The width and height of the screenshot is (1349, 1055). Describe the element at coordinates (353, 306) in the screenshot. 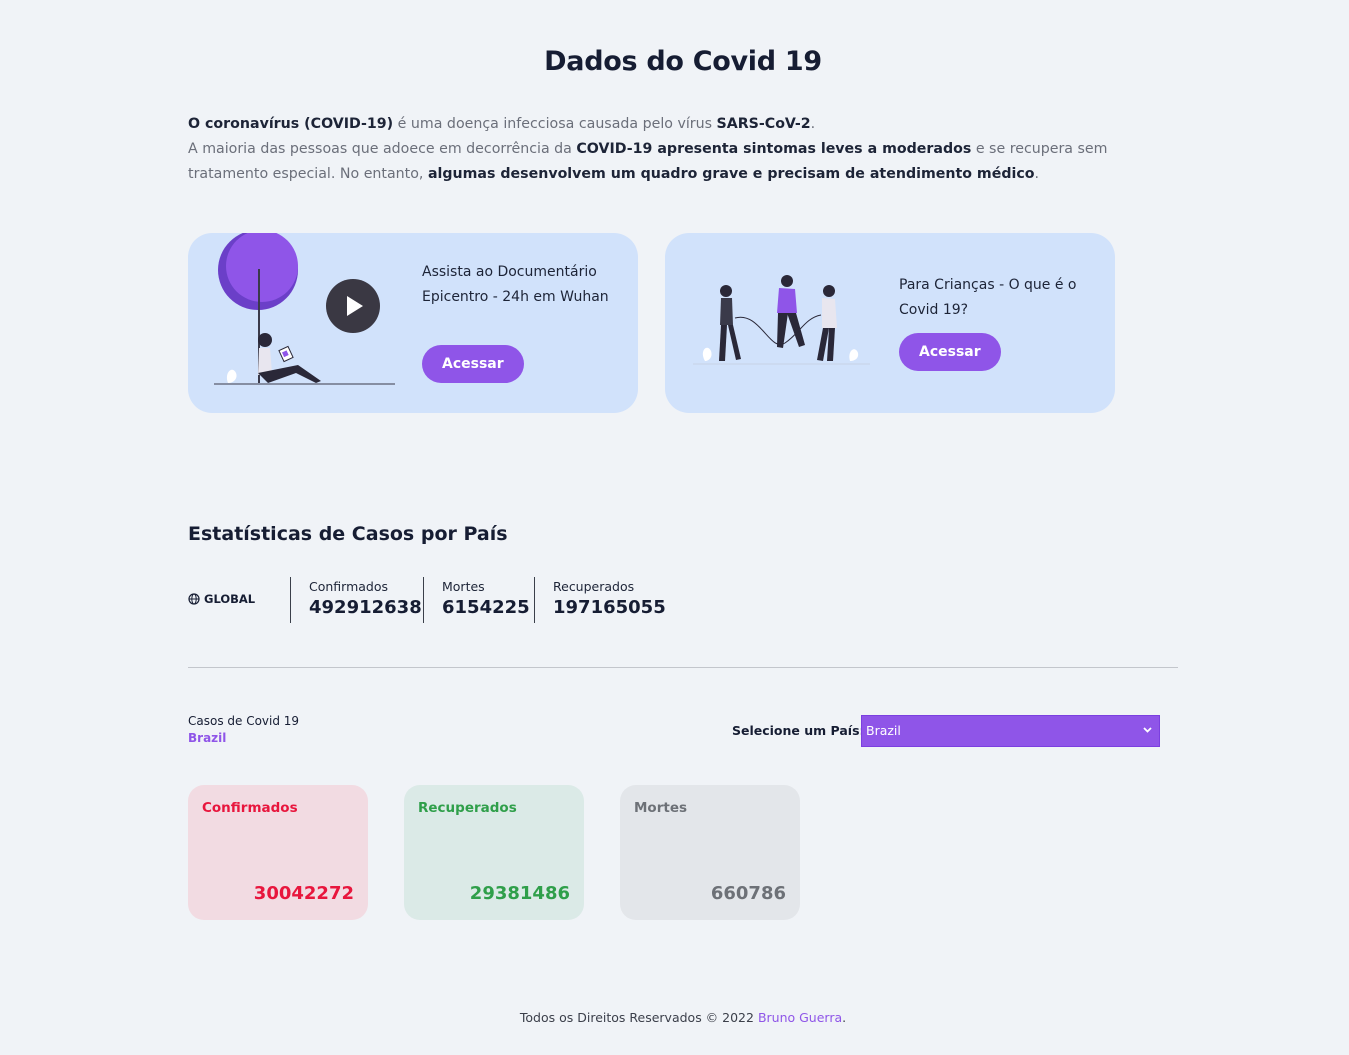

I see `play-icon` at that location.